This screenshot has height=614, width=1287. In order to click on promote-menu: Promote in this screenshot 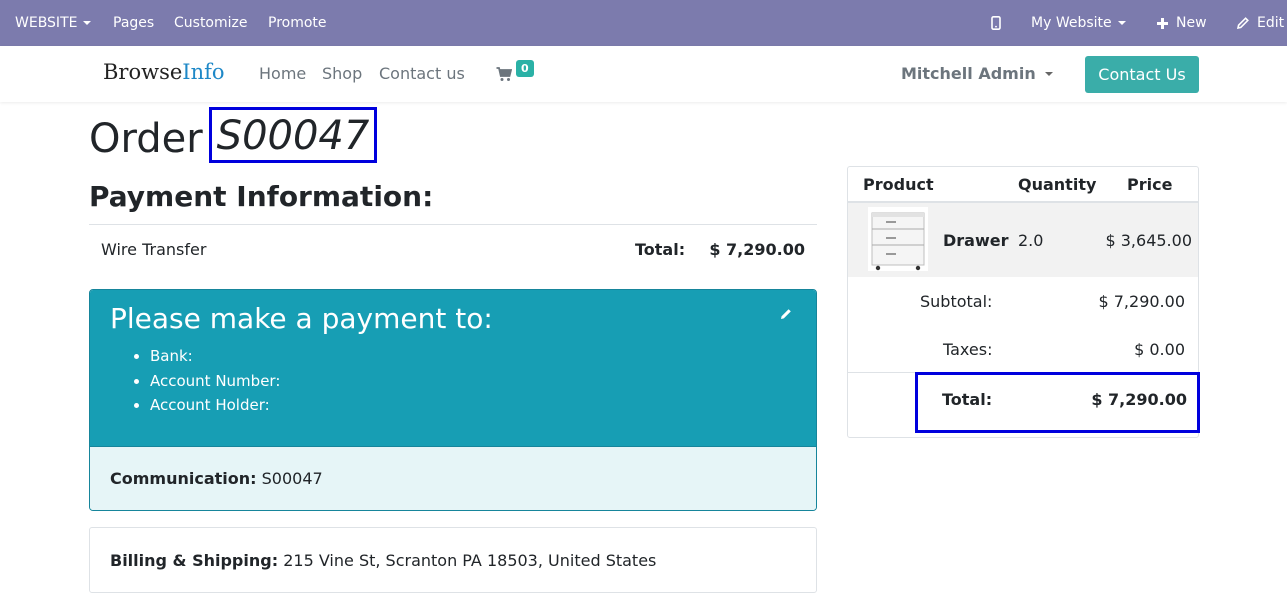, I will do `click(297, 23)`.